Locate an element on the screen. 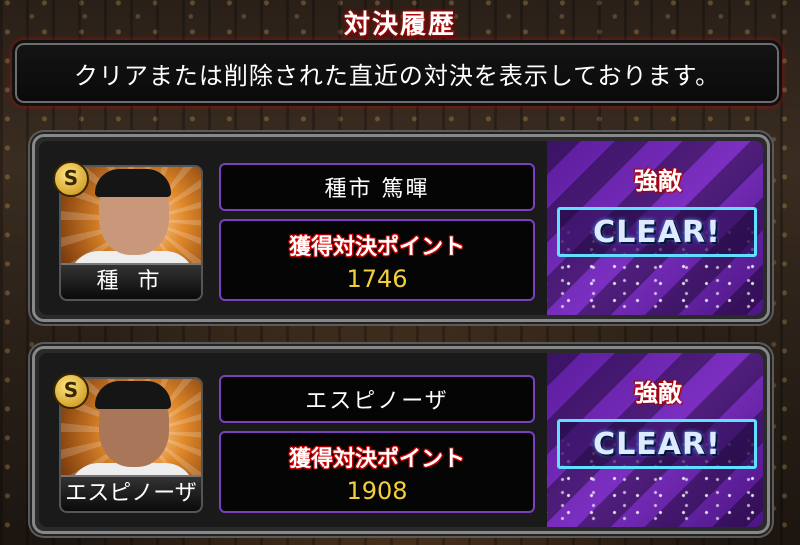 The image size is (800, 545). notice-banner: クリアまたは削除された直近の対決を表示しております。 is located at coordinates (397, 73).